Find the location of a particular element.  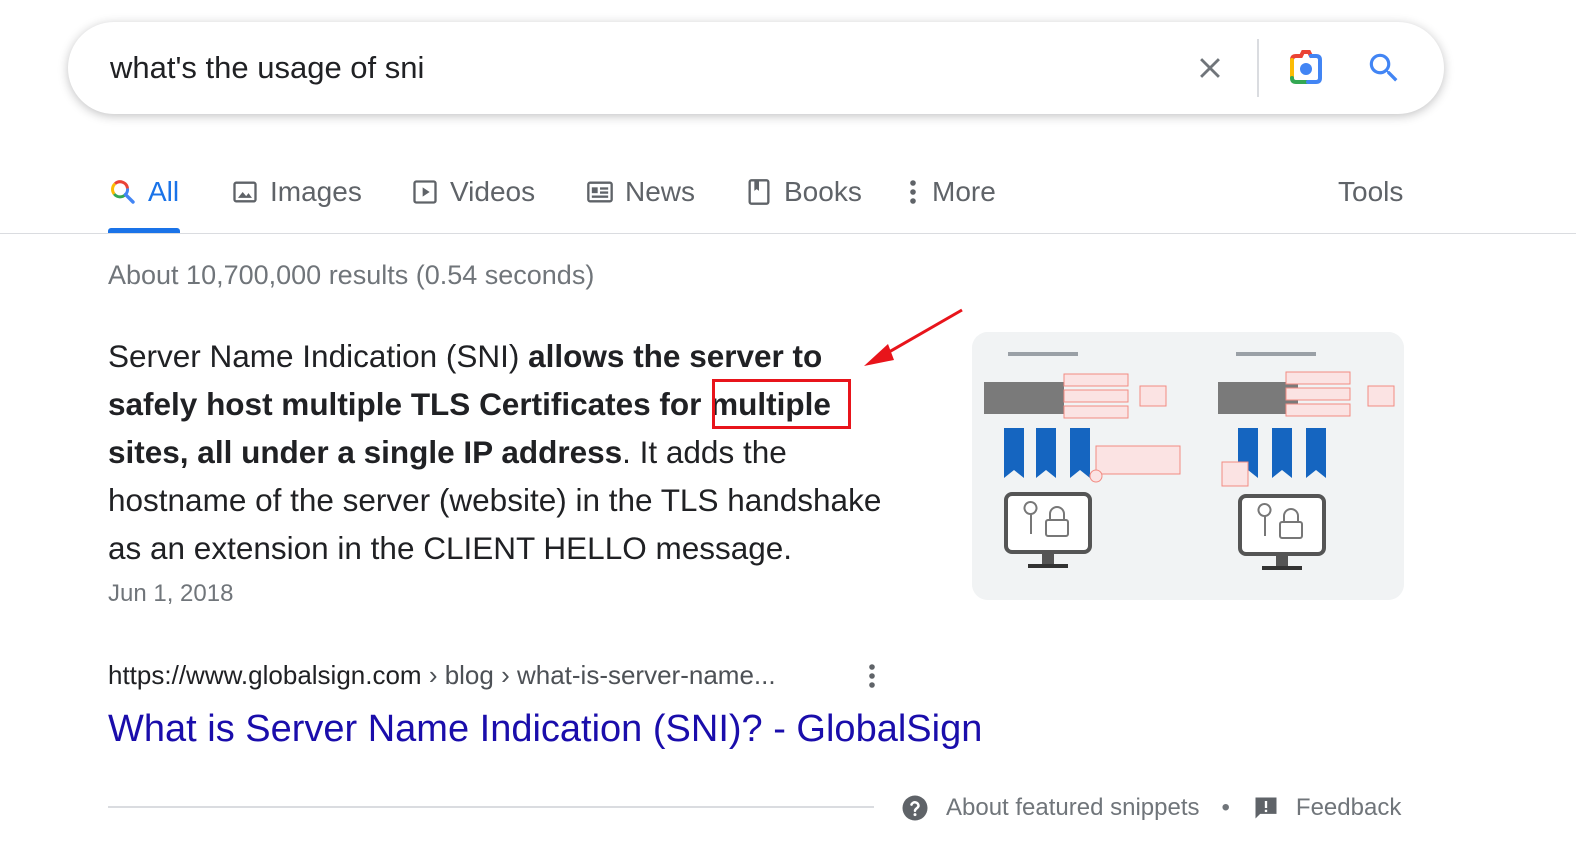

snippet-date: Jun 1, 2018 is located at coordinates (171, 593).